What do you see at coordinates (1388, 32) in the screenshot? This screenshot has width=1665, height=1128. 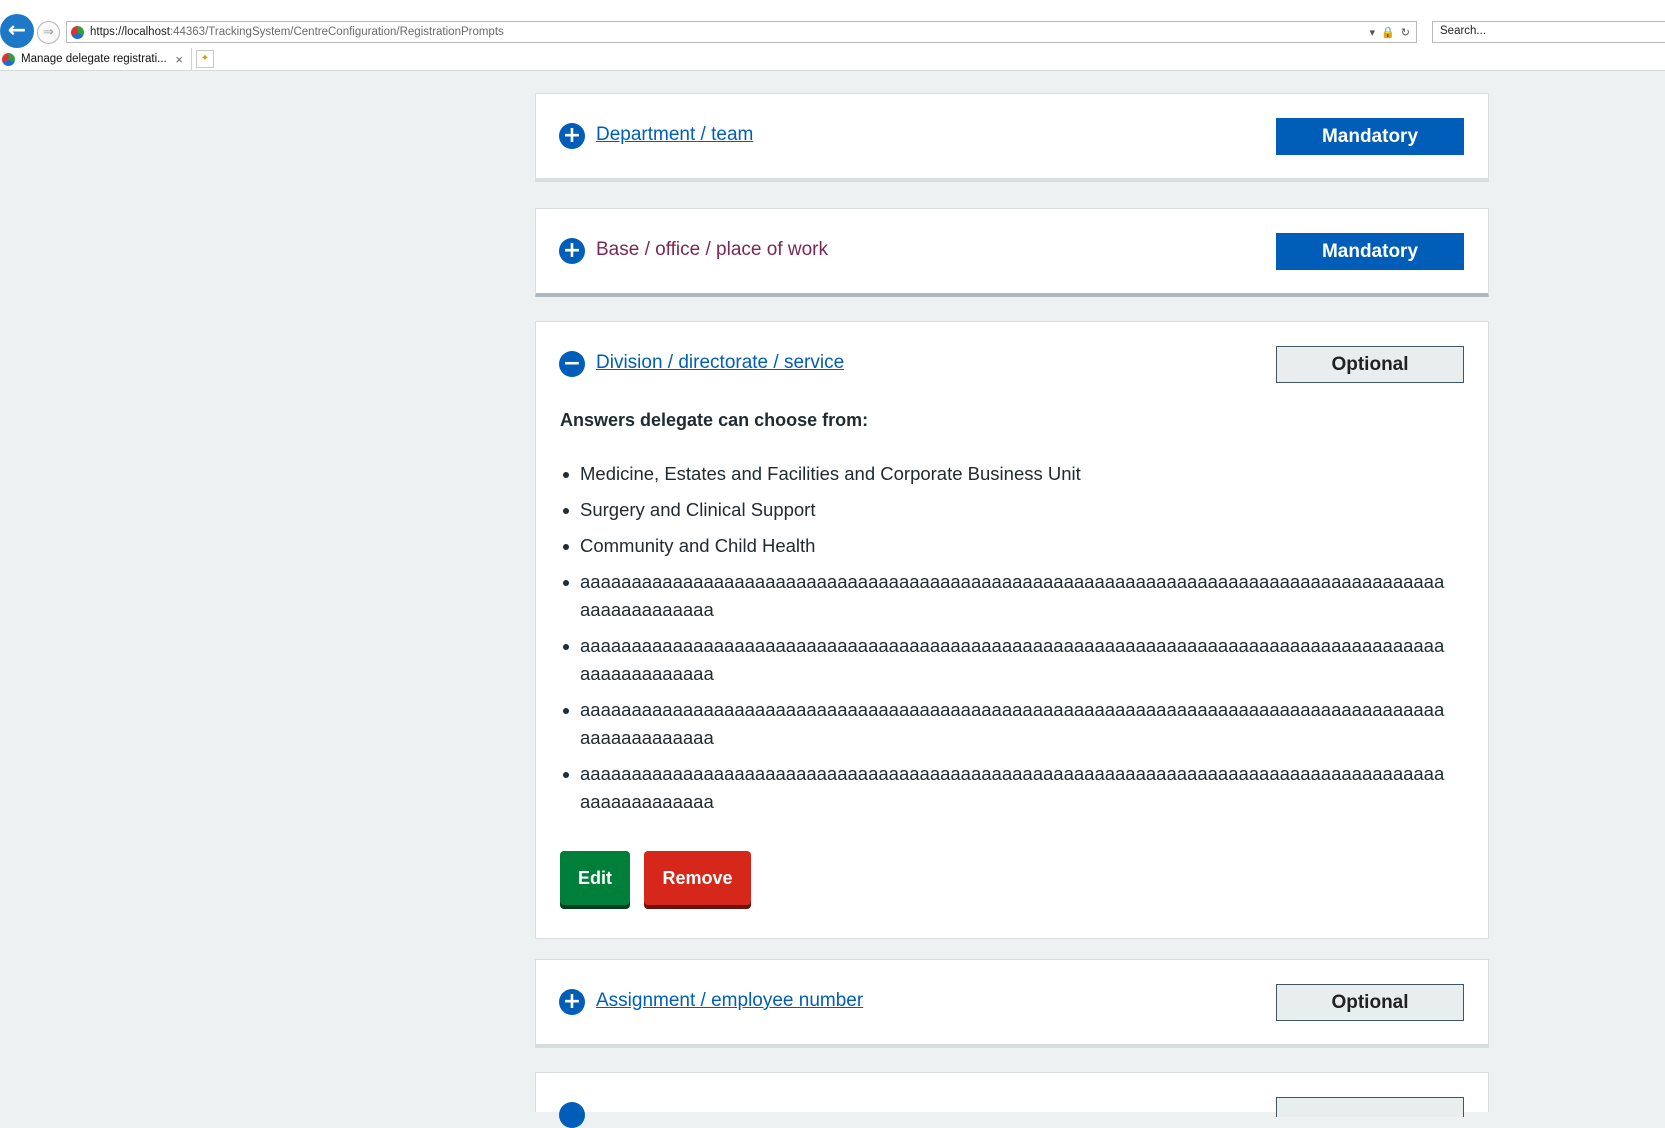 I see `lock-icon: 🔒` at bounding box center [1388, 32].